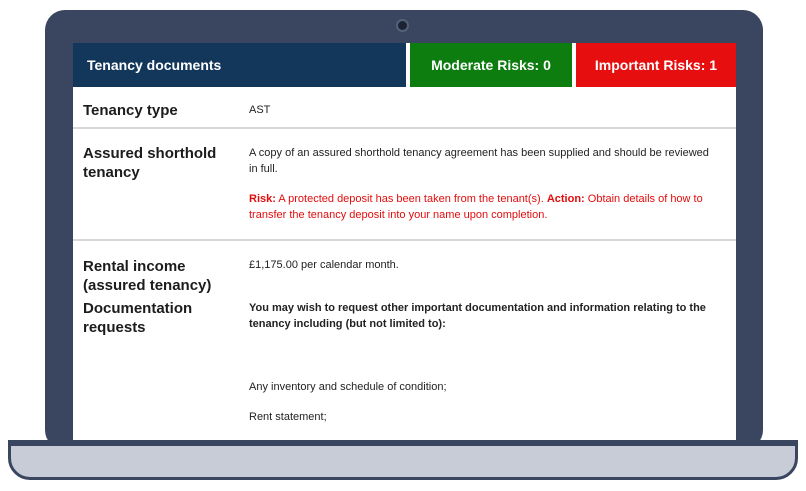 The height and width of the screenshot is (491, 806). What do you see at coordinates (491, 65) in the screenshot?
I see `moderate-risks-badge: Moderate Risks: 0` at bounding box center [491, 65].